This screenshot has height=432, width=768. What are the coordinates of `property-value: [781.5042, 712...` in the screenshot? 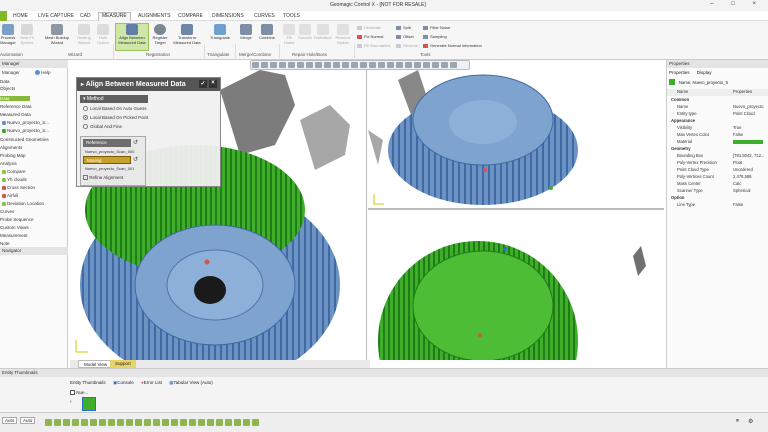 It's located at (748, 155).